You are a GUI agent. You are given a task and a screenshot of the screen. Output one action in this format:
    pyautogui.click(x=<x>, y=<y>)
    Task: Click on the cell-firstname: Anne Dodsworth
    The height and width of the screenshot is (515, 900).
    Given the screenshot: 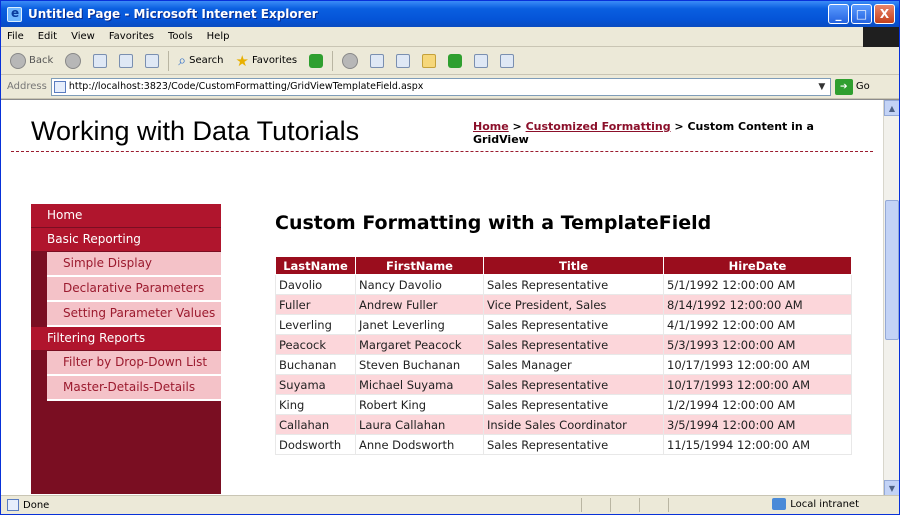 What is the action you would take?
    pyautogui.click(x=419, y=444)
    